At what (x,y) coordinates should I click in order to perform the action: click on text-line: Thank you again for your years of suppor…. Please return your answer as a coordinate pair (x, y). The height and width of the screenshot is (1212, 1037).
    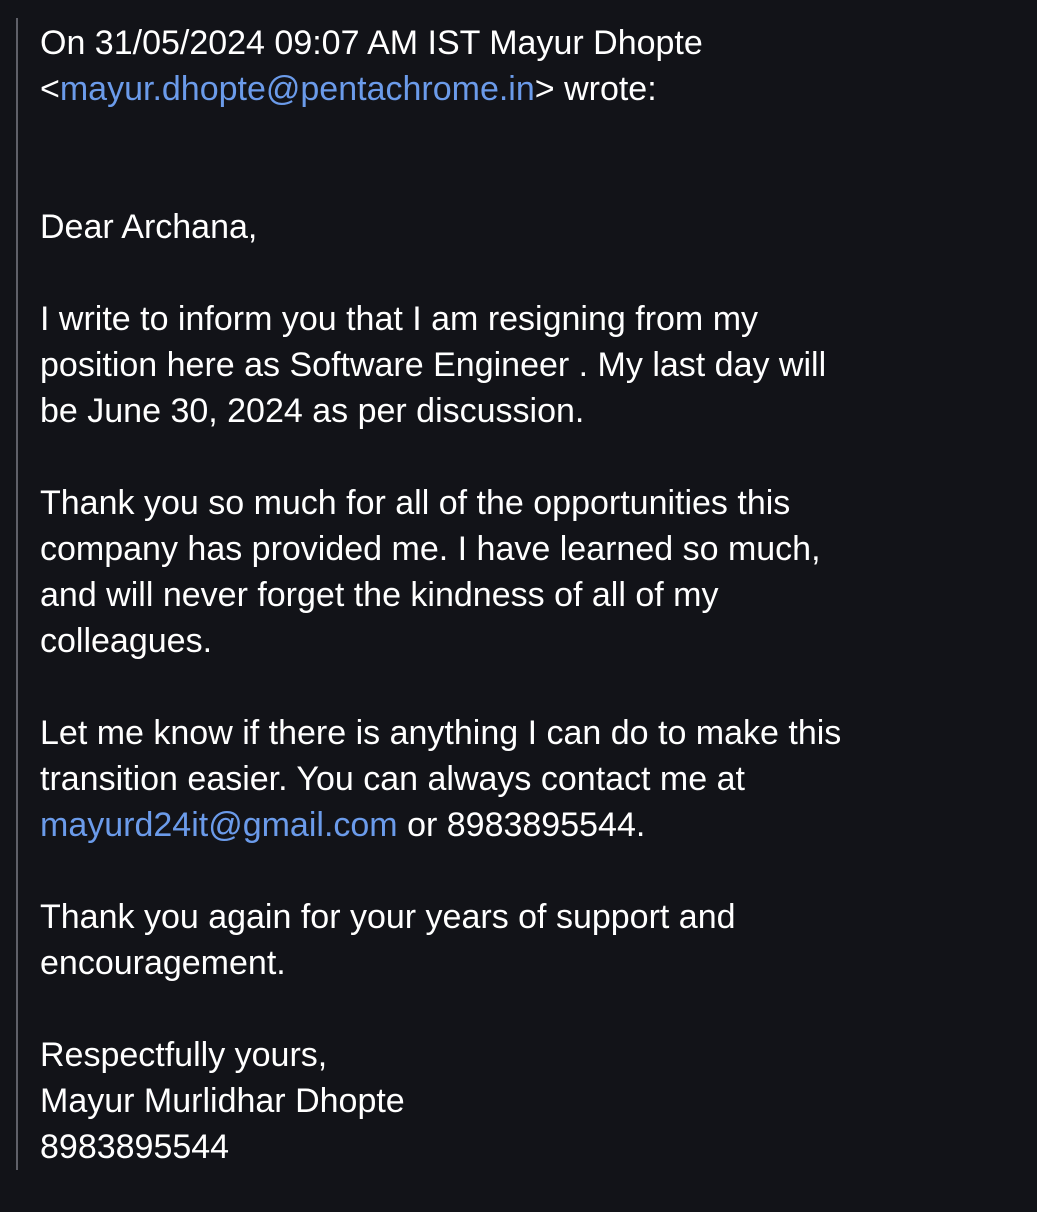
    Looking at the image, I should click on (388, 917).